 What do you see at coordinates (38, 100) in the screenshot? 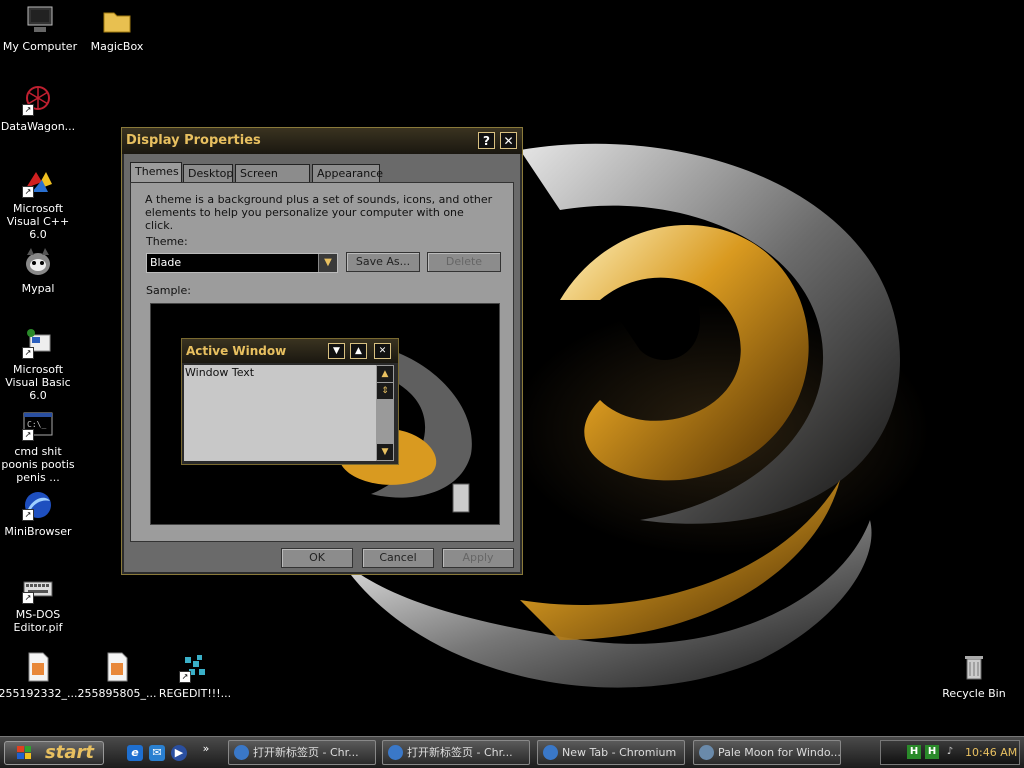
I see `datawagon-icon: ↗` at bounding box center [38, 100].